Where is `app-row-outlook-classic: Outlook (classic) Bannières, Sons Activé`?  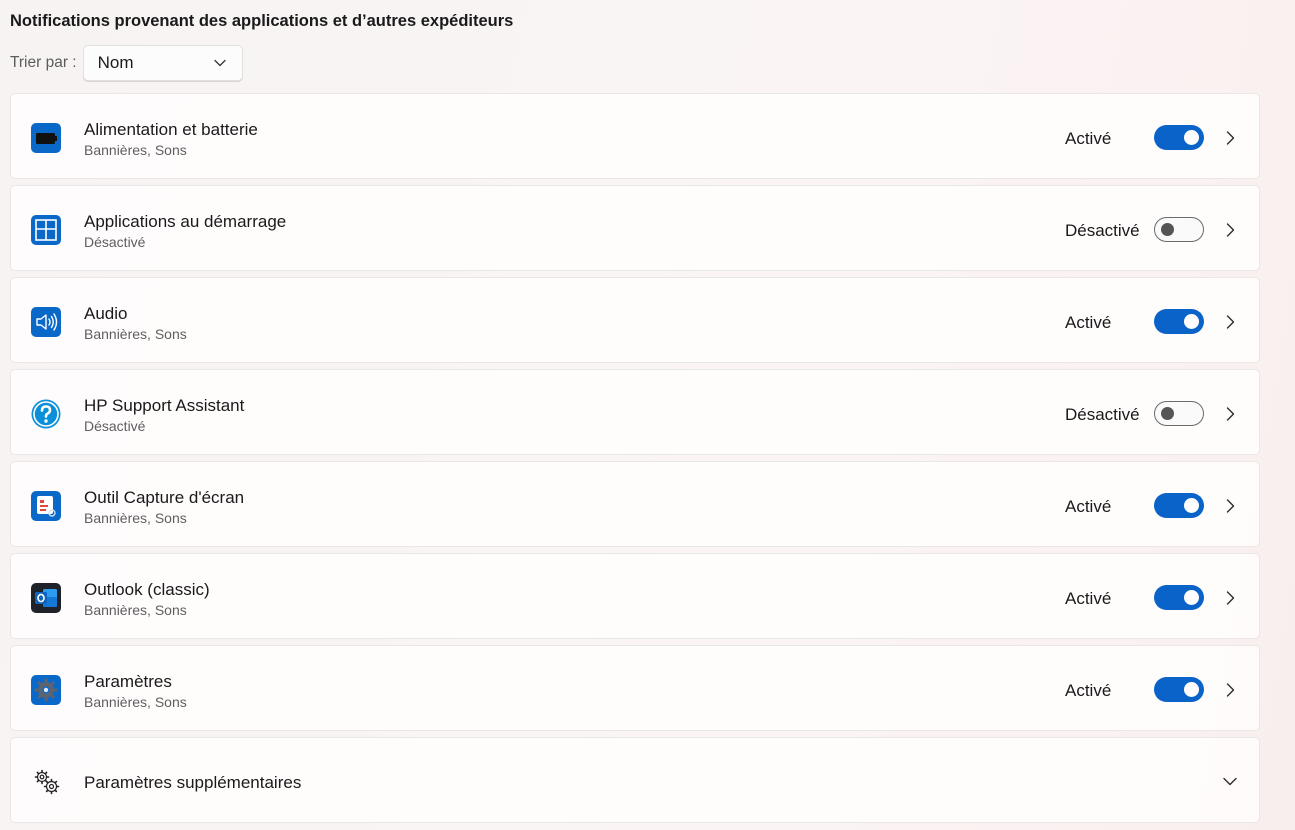
app-row-outlook-classic: Outlook (classic) Bannières, Sons Activé is located at coordinates (635, 596).